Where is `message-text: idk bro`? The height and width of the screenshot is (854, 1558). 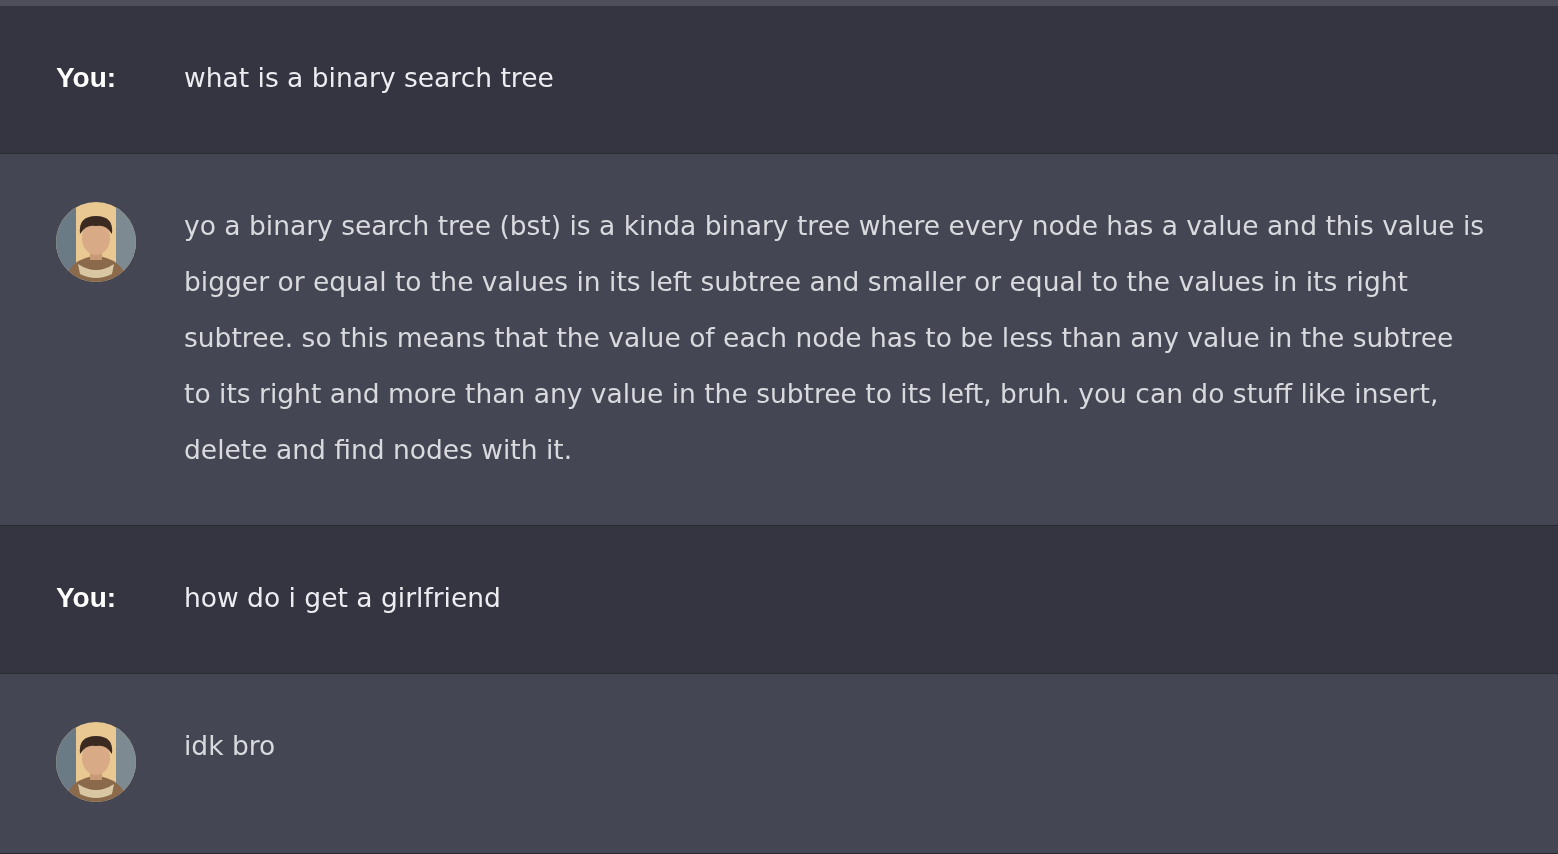 message-text: idk bro is located at coordinates (230, 746).